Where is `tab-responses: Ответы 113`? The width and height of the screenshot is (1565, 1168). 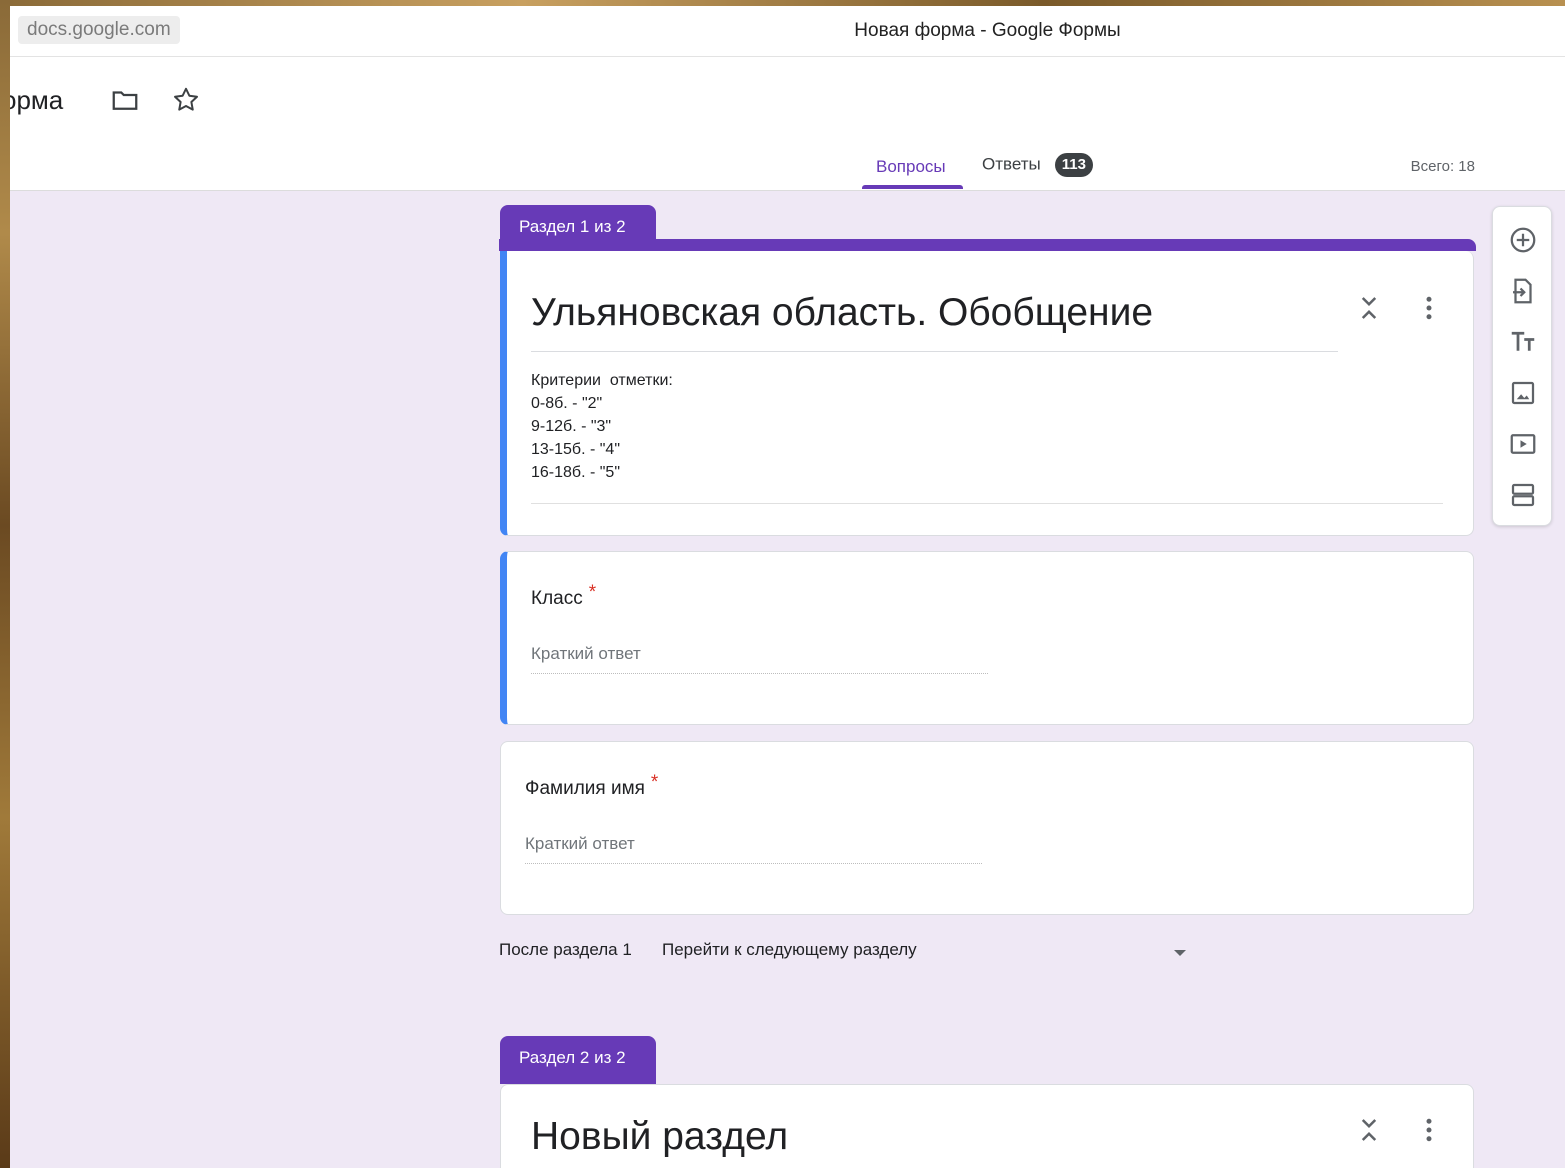 tab-responses: Ответы 113 is located at coordinates (1037, 165).